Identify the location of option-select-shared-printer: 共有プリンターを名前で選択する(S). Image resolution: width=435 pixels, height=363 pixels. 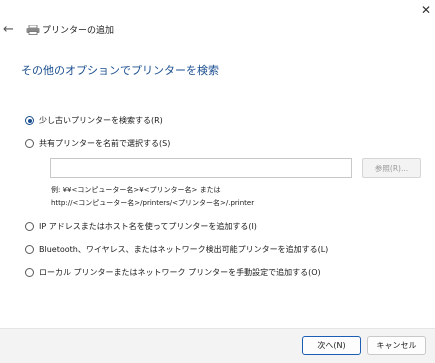
(97, 143).